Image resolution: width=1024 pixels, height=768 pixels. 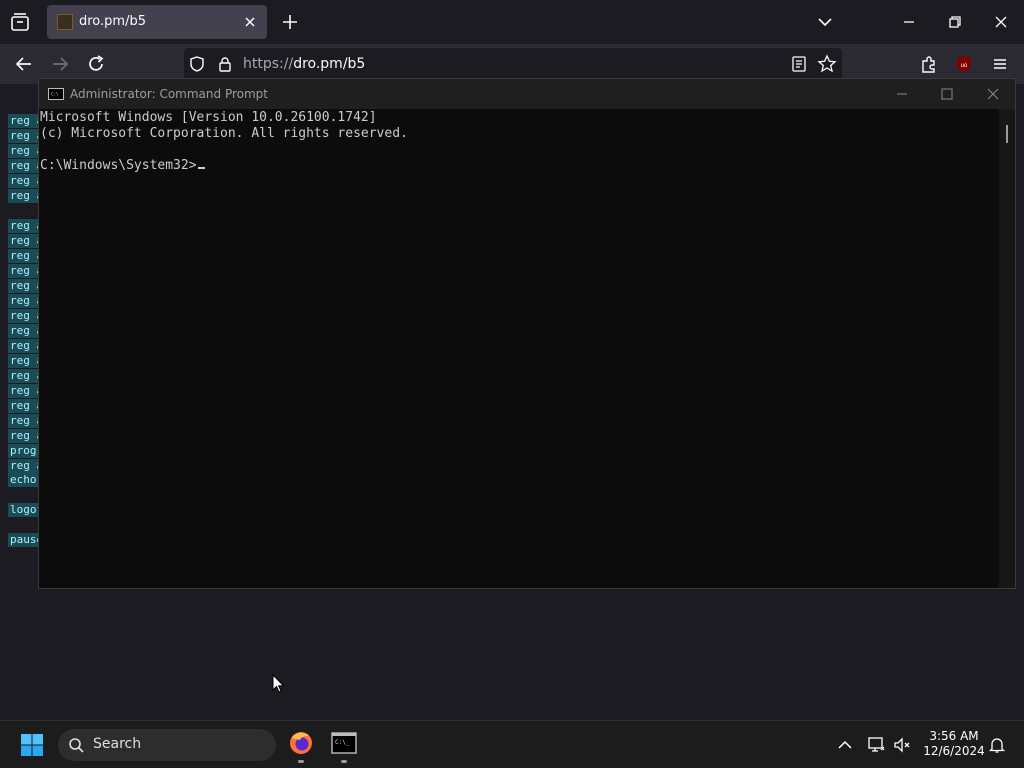 I want to click on forward-arrow-icon, so click(x=60, y=64).